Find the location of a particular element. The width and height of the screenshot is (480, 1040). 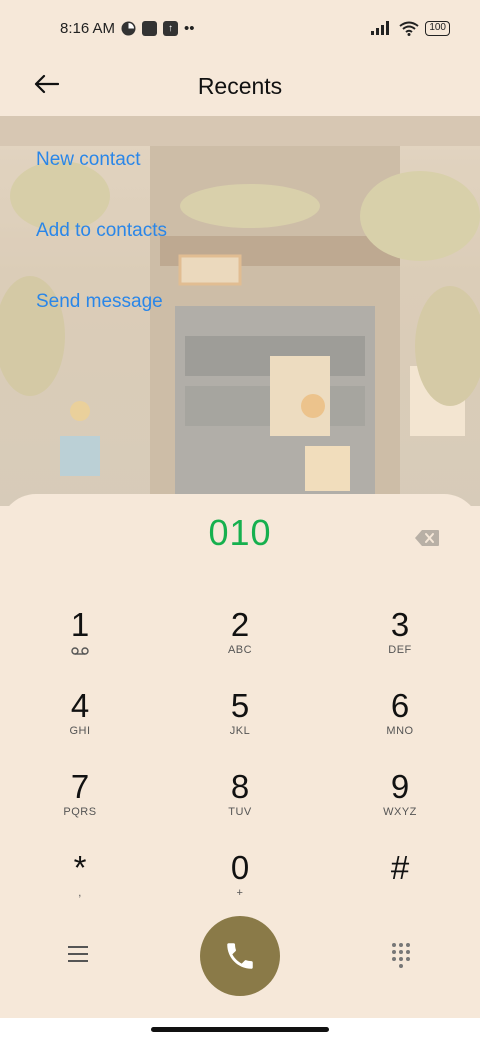

key-3: 3 DEF is located at coordinates (400, 646).